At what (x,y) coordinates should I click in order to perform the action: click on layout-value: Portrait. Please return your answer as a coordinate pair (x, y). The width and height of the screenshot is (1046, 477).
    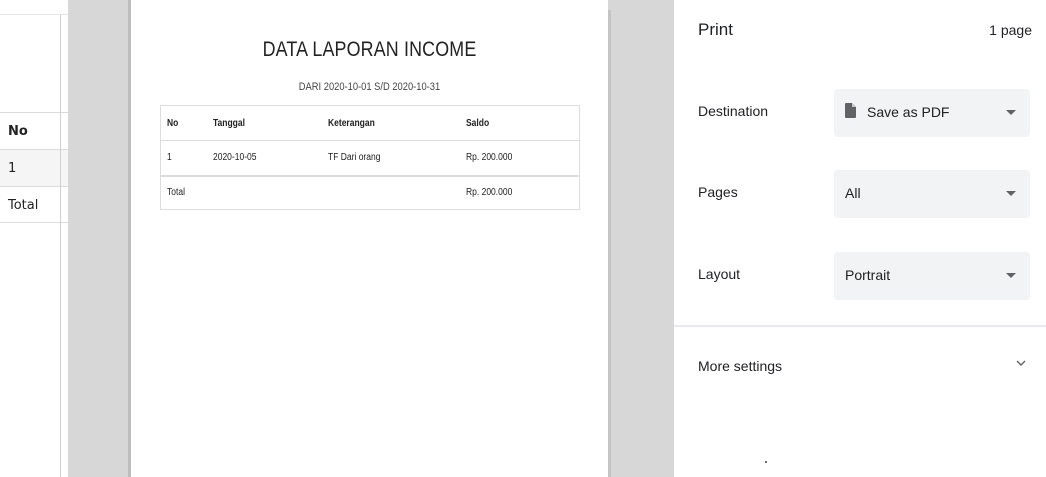
    Looking at the image, I should click on (868, 275).